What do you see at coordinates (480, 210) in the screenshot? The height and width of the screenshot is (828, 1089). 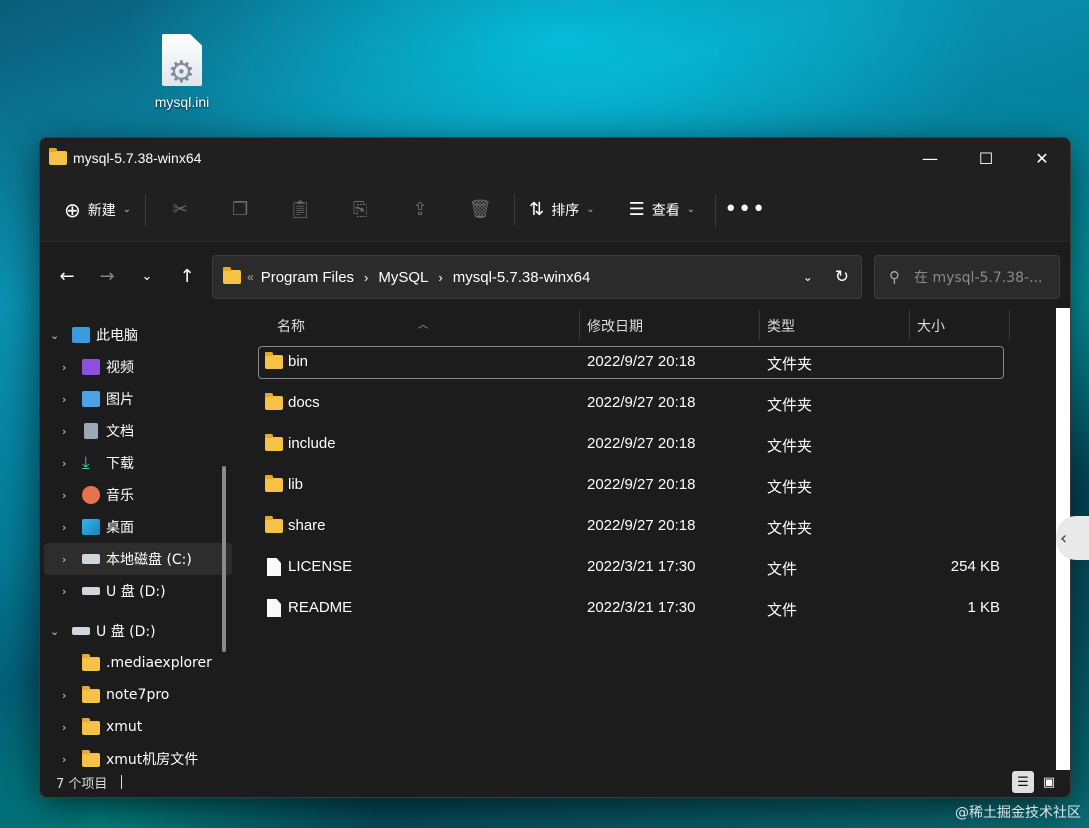 I see `delete-icon: 🗑︎` at bounding box center [480, 210].